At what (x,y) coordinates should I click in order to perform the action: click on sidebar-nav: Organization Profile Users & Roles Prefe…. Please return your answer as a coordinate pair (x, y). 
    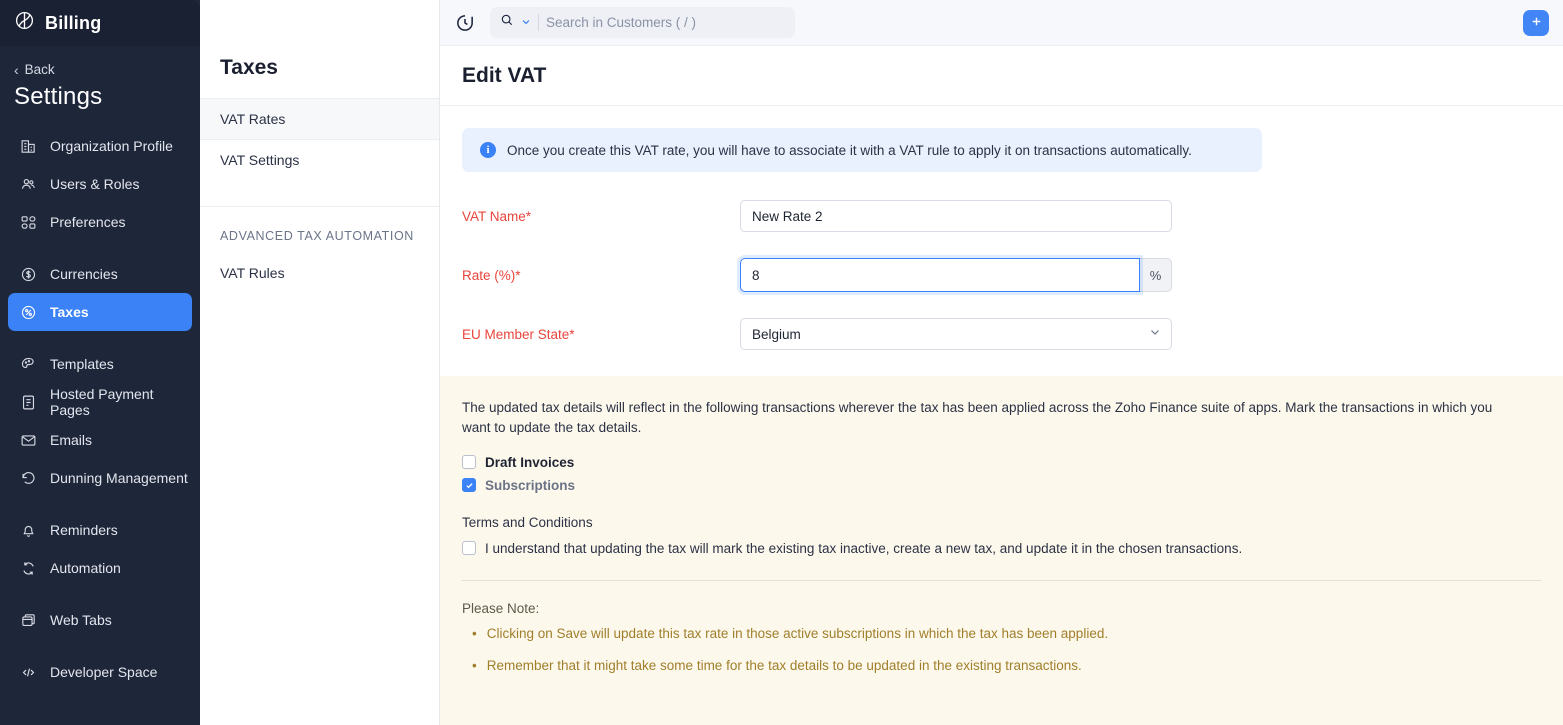
    Looking at the image, I should click on (100, 409).